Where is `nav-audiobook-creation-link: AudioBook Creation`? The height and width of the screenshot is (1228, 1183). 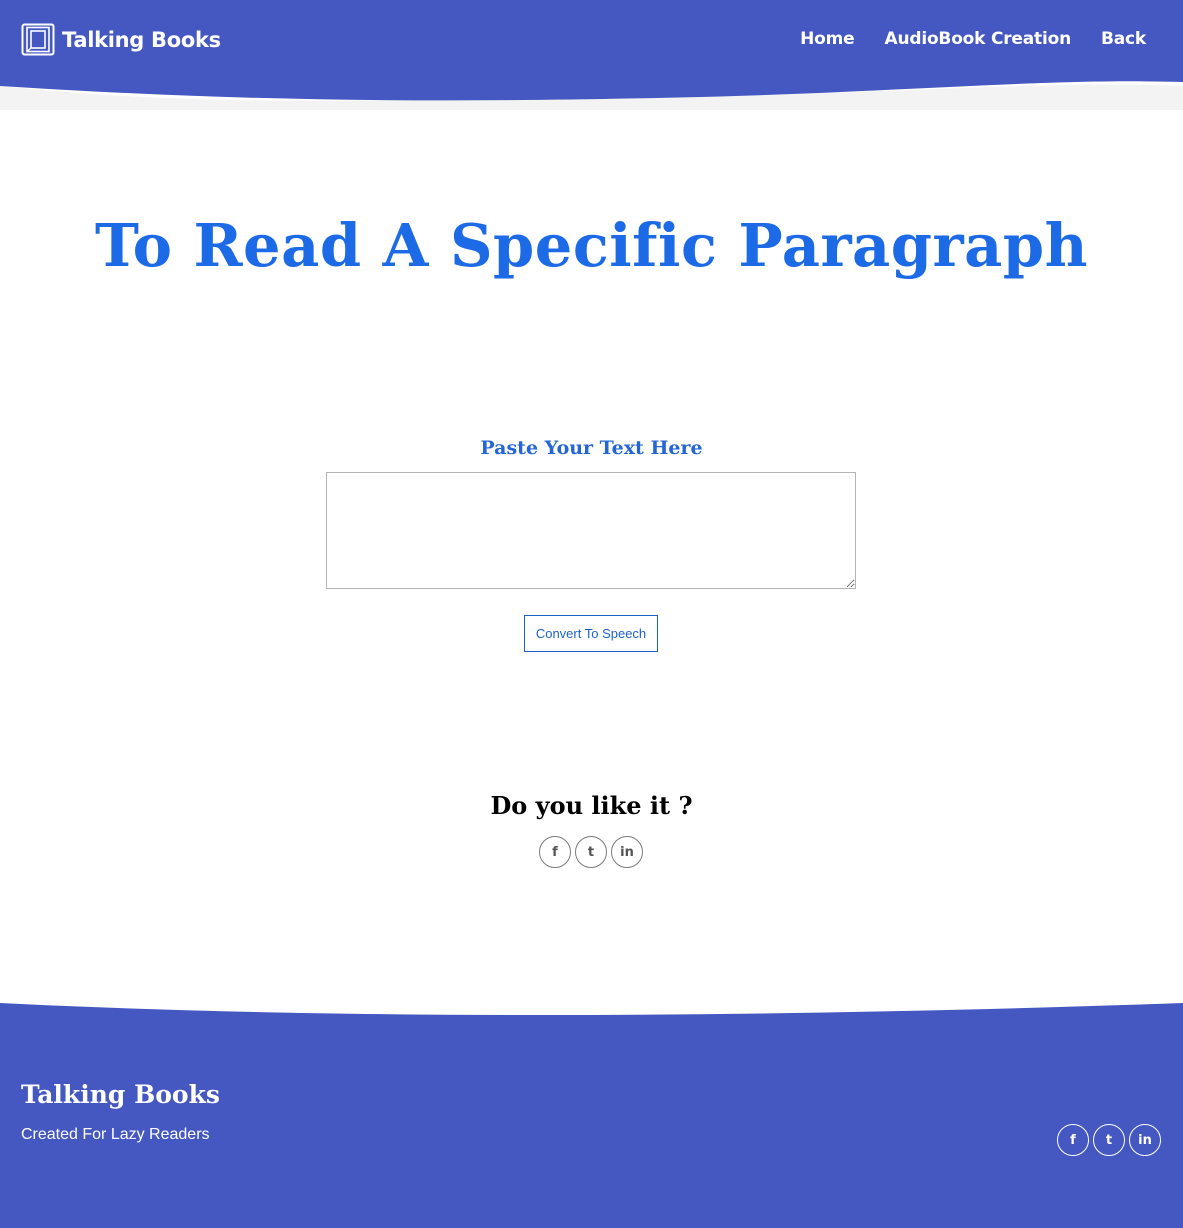
nav-audiobook-creation-link: AudioBook Creation is located at coordinates (978, 39).